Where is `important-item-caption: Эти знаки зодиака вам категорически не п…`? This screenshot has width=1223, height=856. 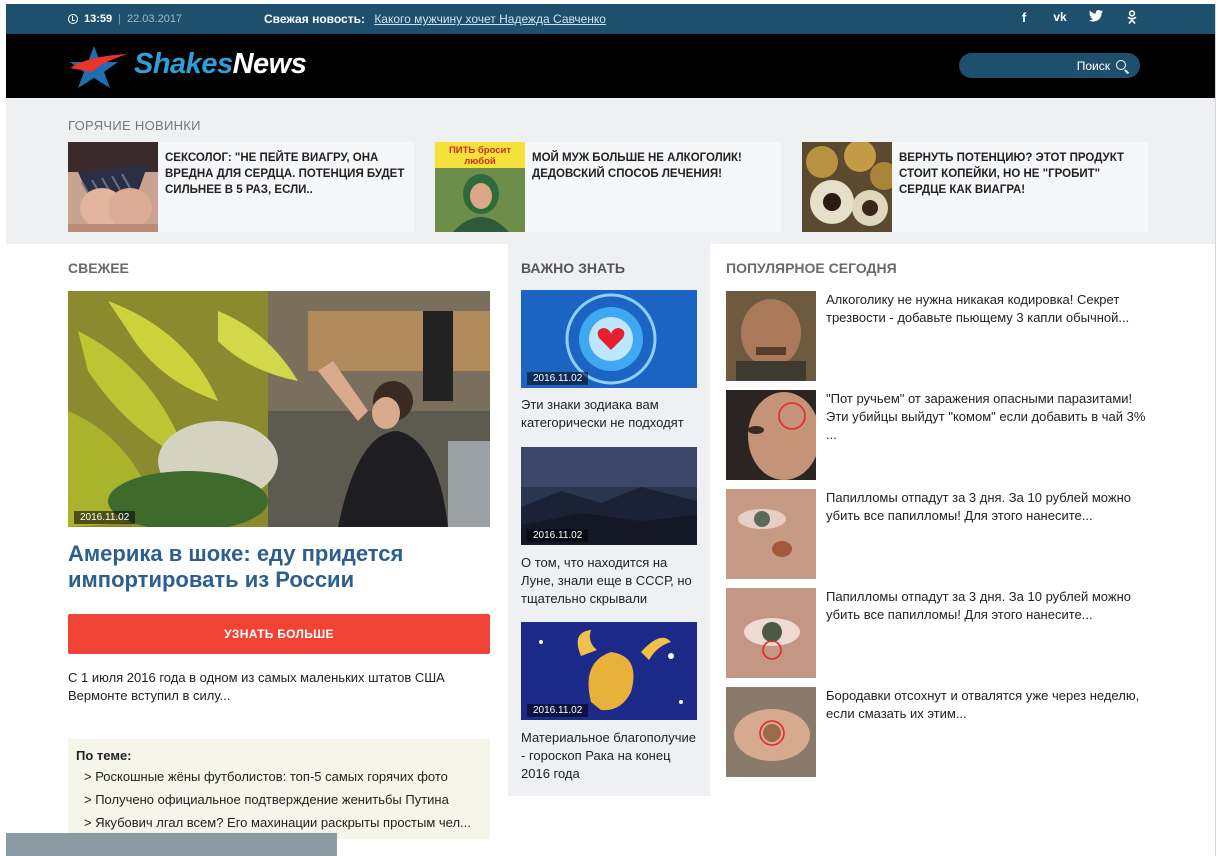 important-item-caption: Эти знаки зодиака вам категорически не п… is located at coordinates (611, 414).